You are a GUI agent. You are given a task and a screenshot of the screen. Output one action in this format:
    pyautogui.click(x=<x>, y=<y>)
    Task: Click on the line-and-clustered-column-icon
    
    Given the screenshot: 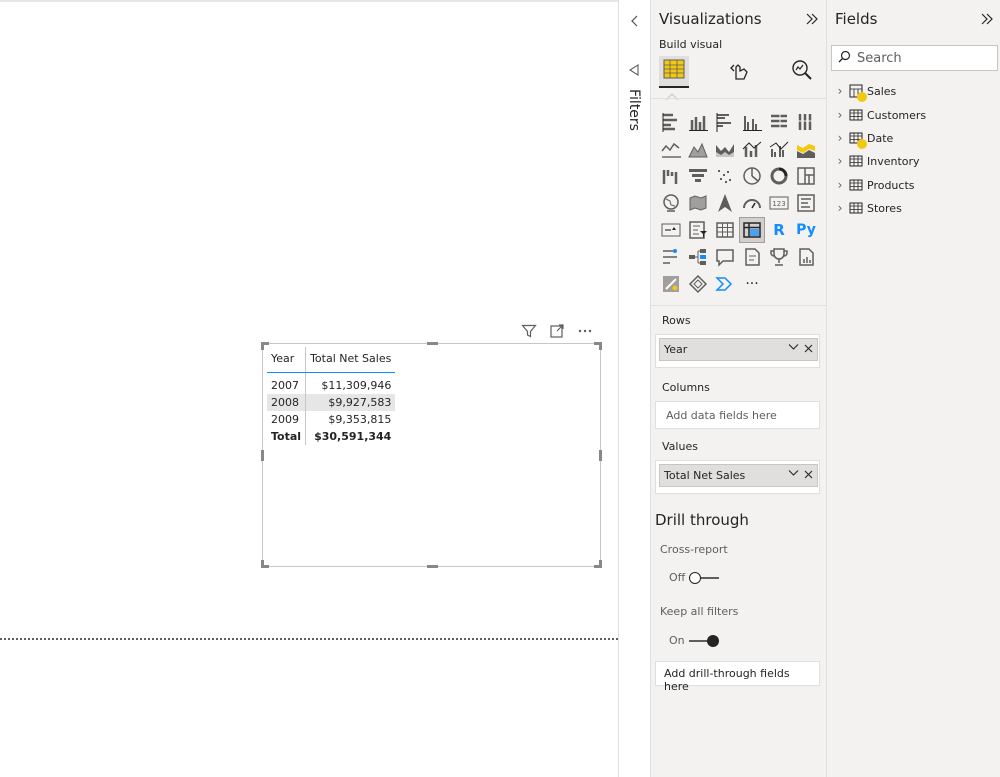 What is the action you would take?
    pyautogui.click(x=779, y=149)
    